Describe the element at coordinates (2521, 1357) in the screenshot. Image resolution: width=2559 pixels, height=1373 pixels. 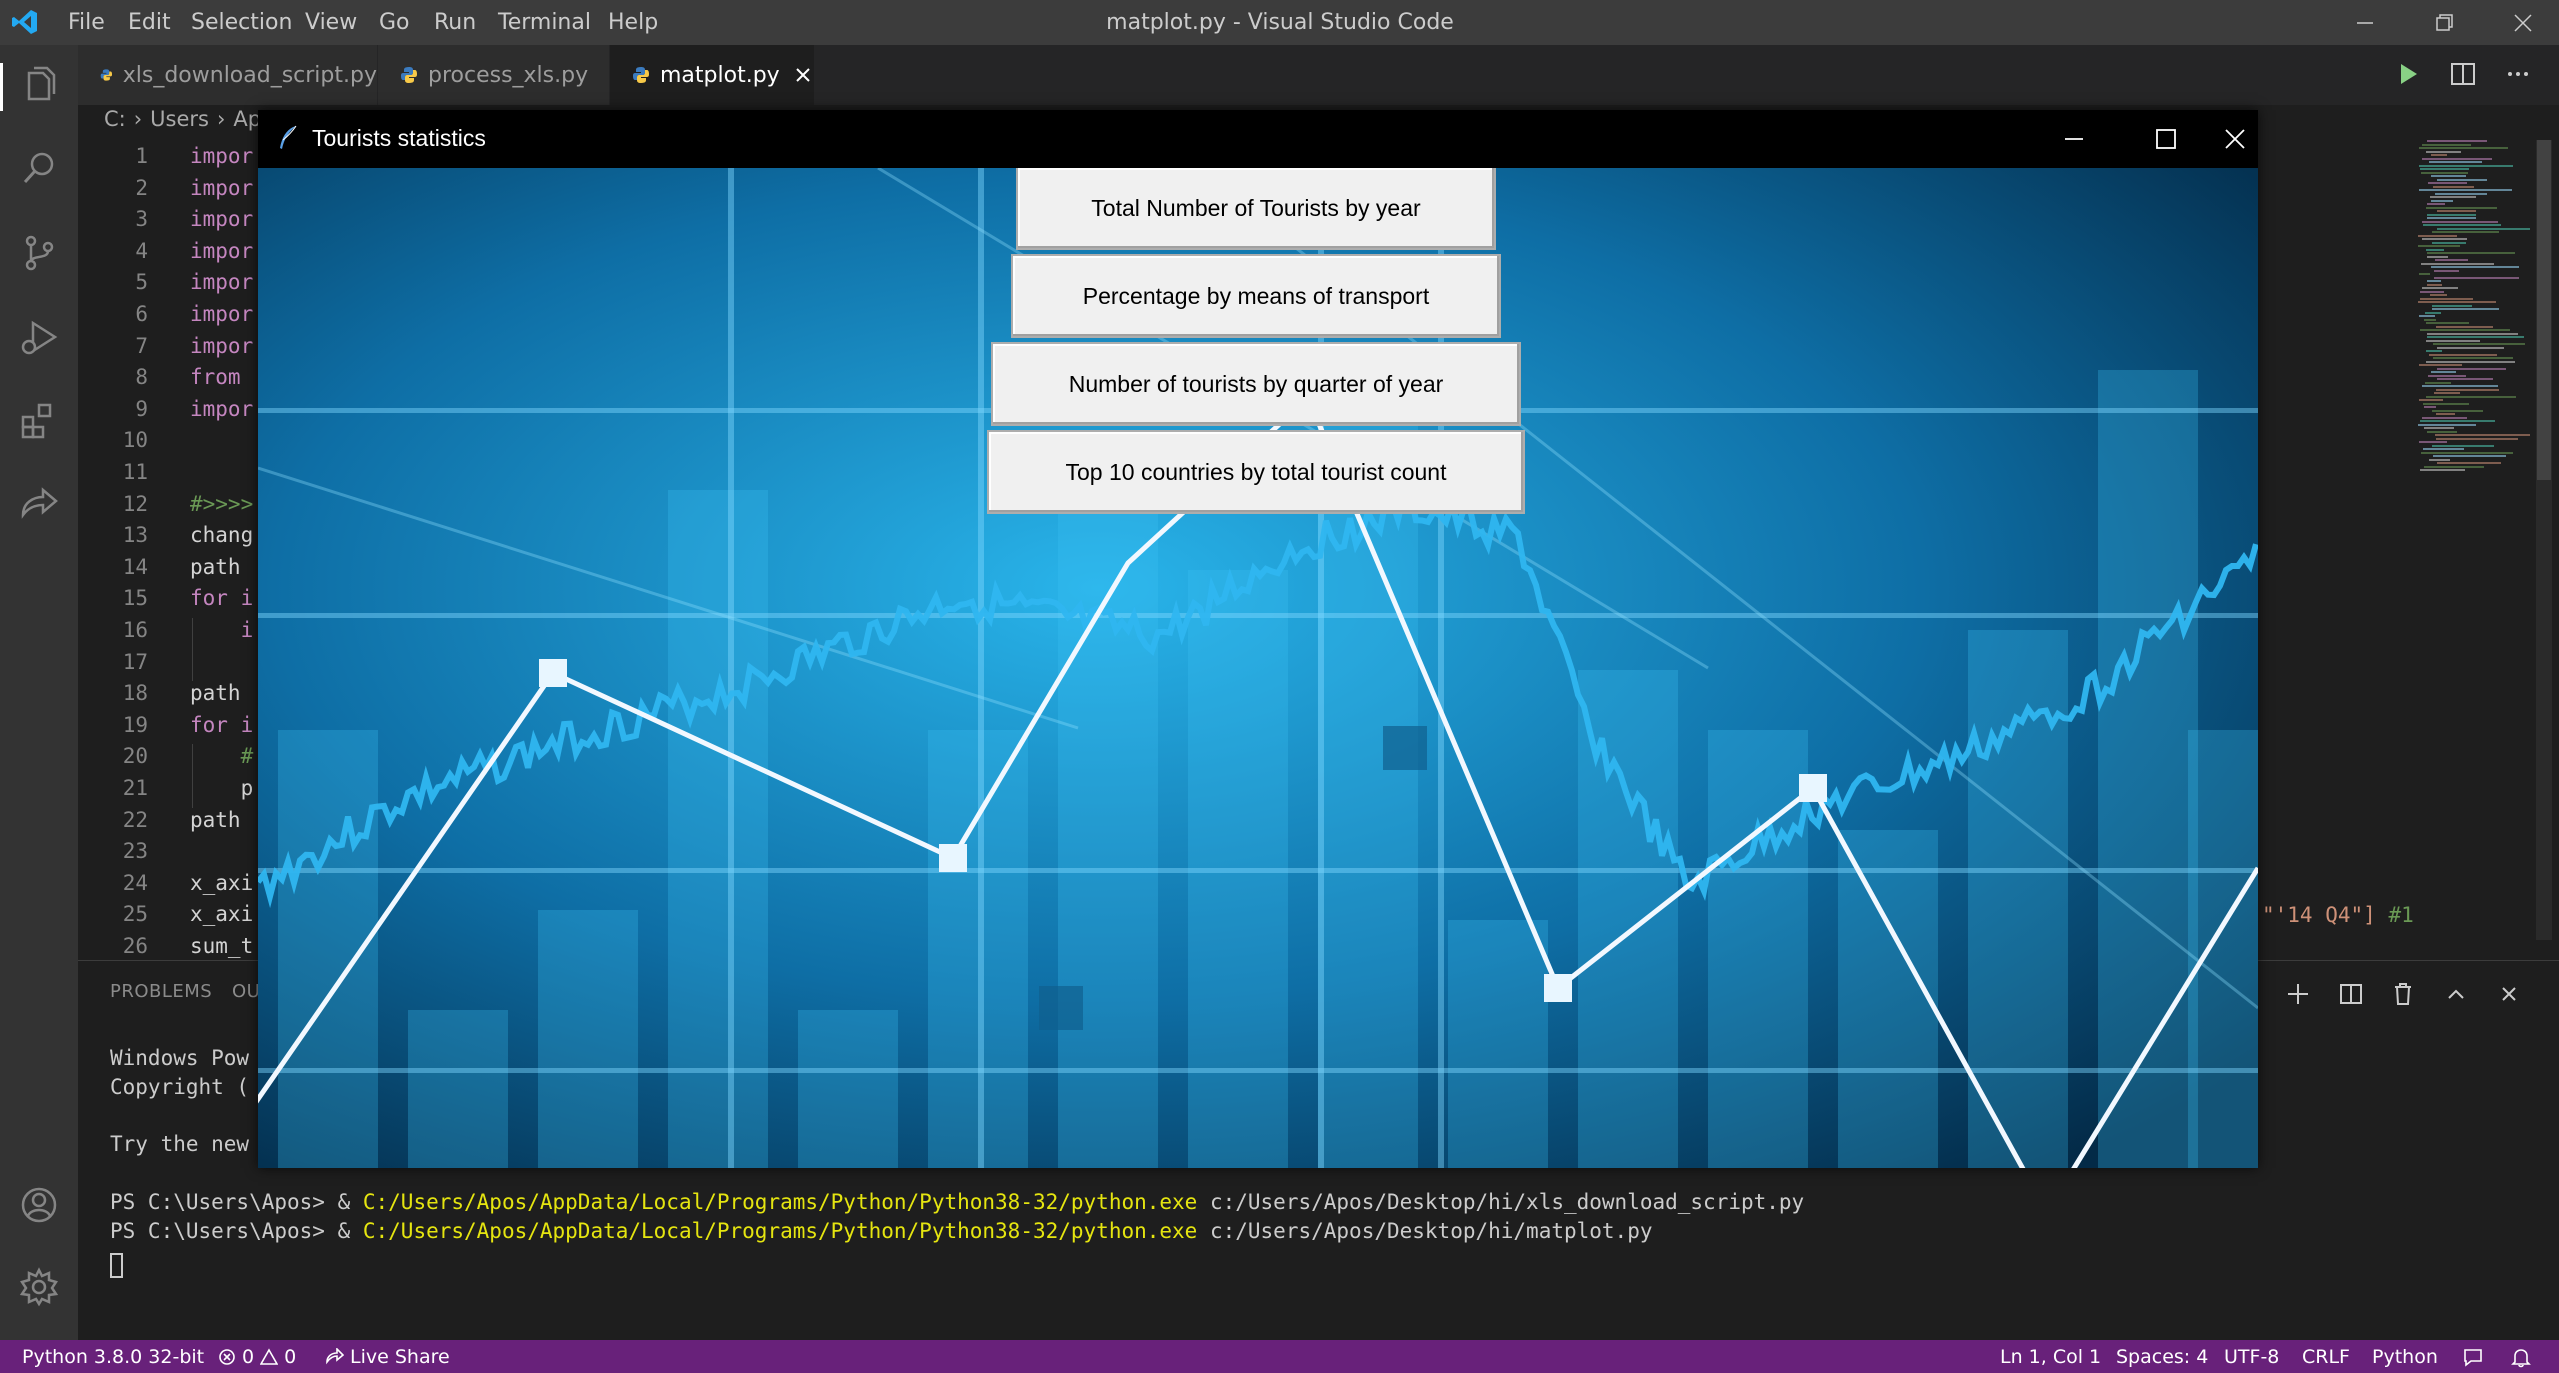
I see `notifications-bell-icon` at that location.